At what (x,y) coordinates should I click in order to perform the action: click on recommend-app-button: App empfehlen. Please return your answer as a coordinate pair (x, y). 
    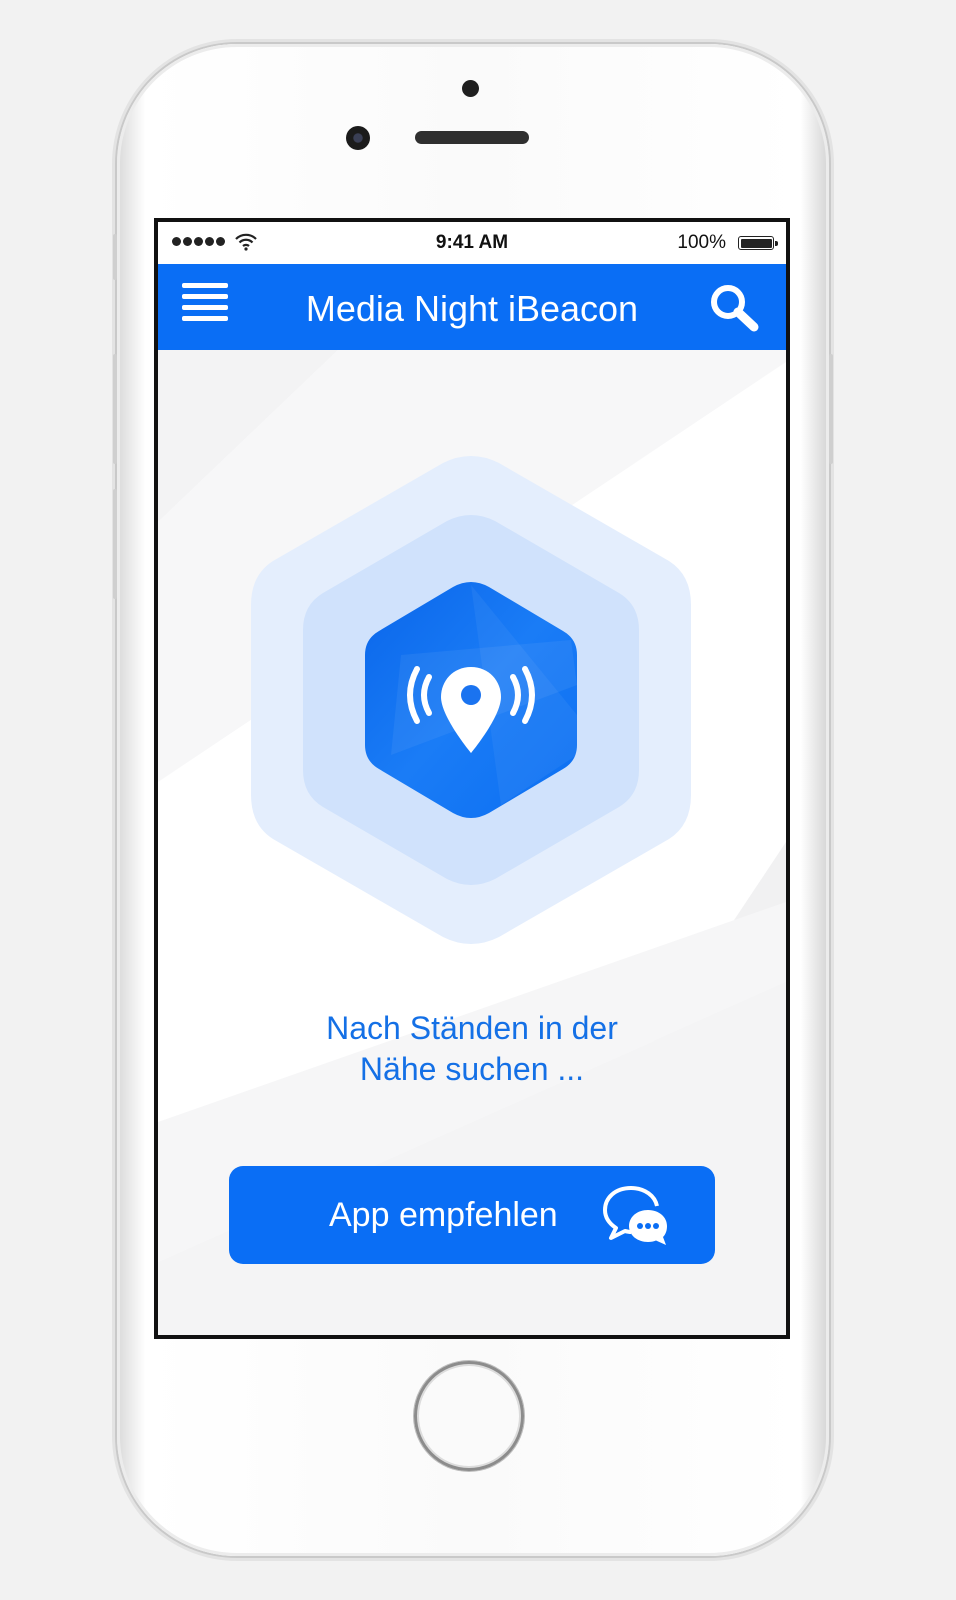
    Looking at the image, I should click on (472, 1215).